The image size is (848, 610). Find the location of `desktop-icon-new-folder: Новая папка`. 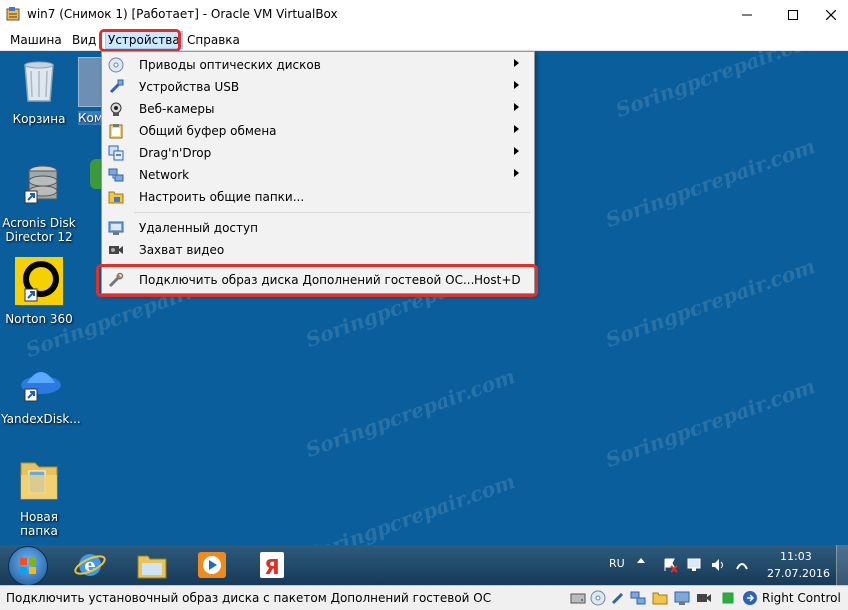

desktop-icon-new-folder: Новая папка is located at coordinates (39, 496).